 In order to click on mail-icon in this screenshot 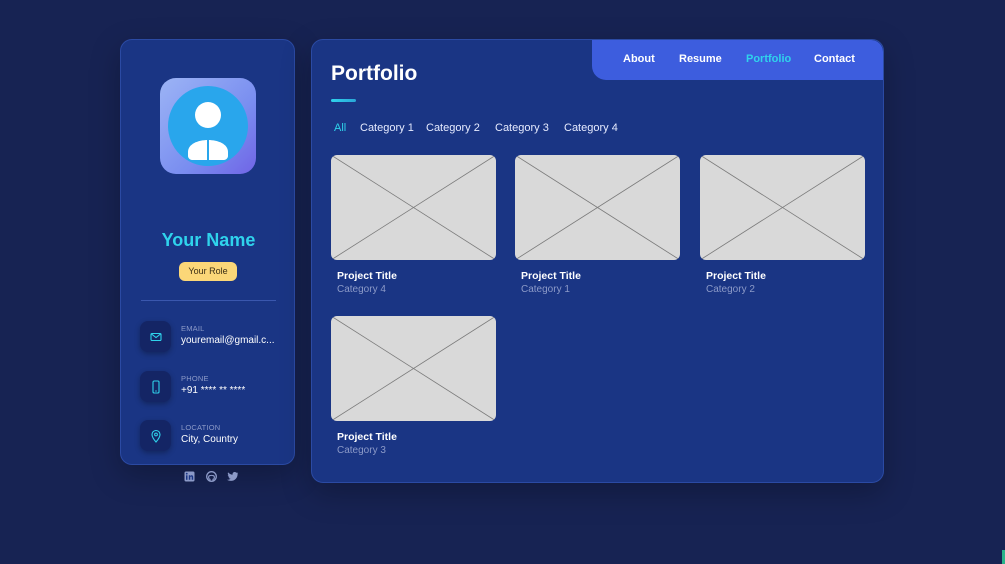, I will do `click(155, 336)`.